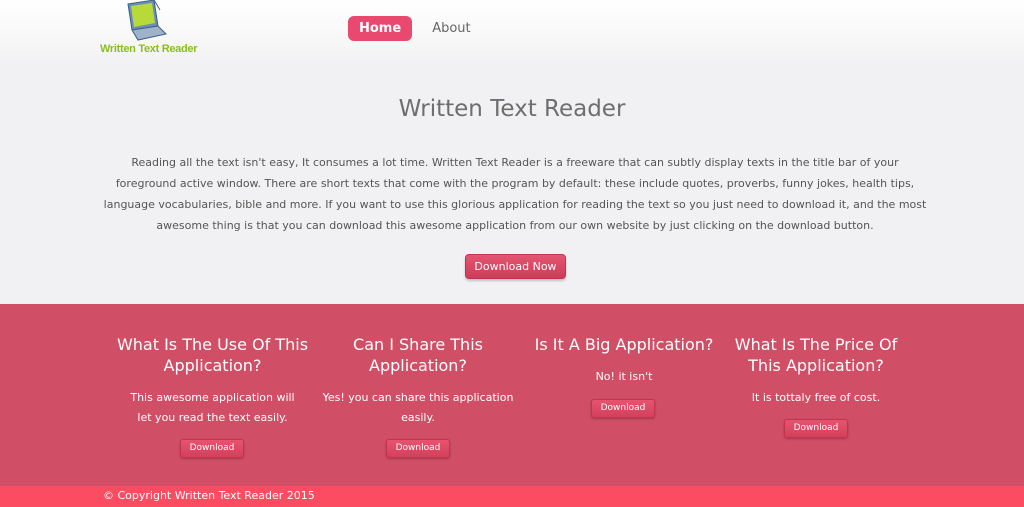  What do you see at coordinates (624, 376) in the screenshot?
I see `feature-text: No! it isn't` at bounding box center [624, 376].